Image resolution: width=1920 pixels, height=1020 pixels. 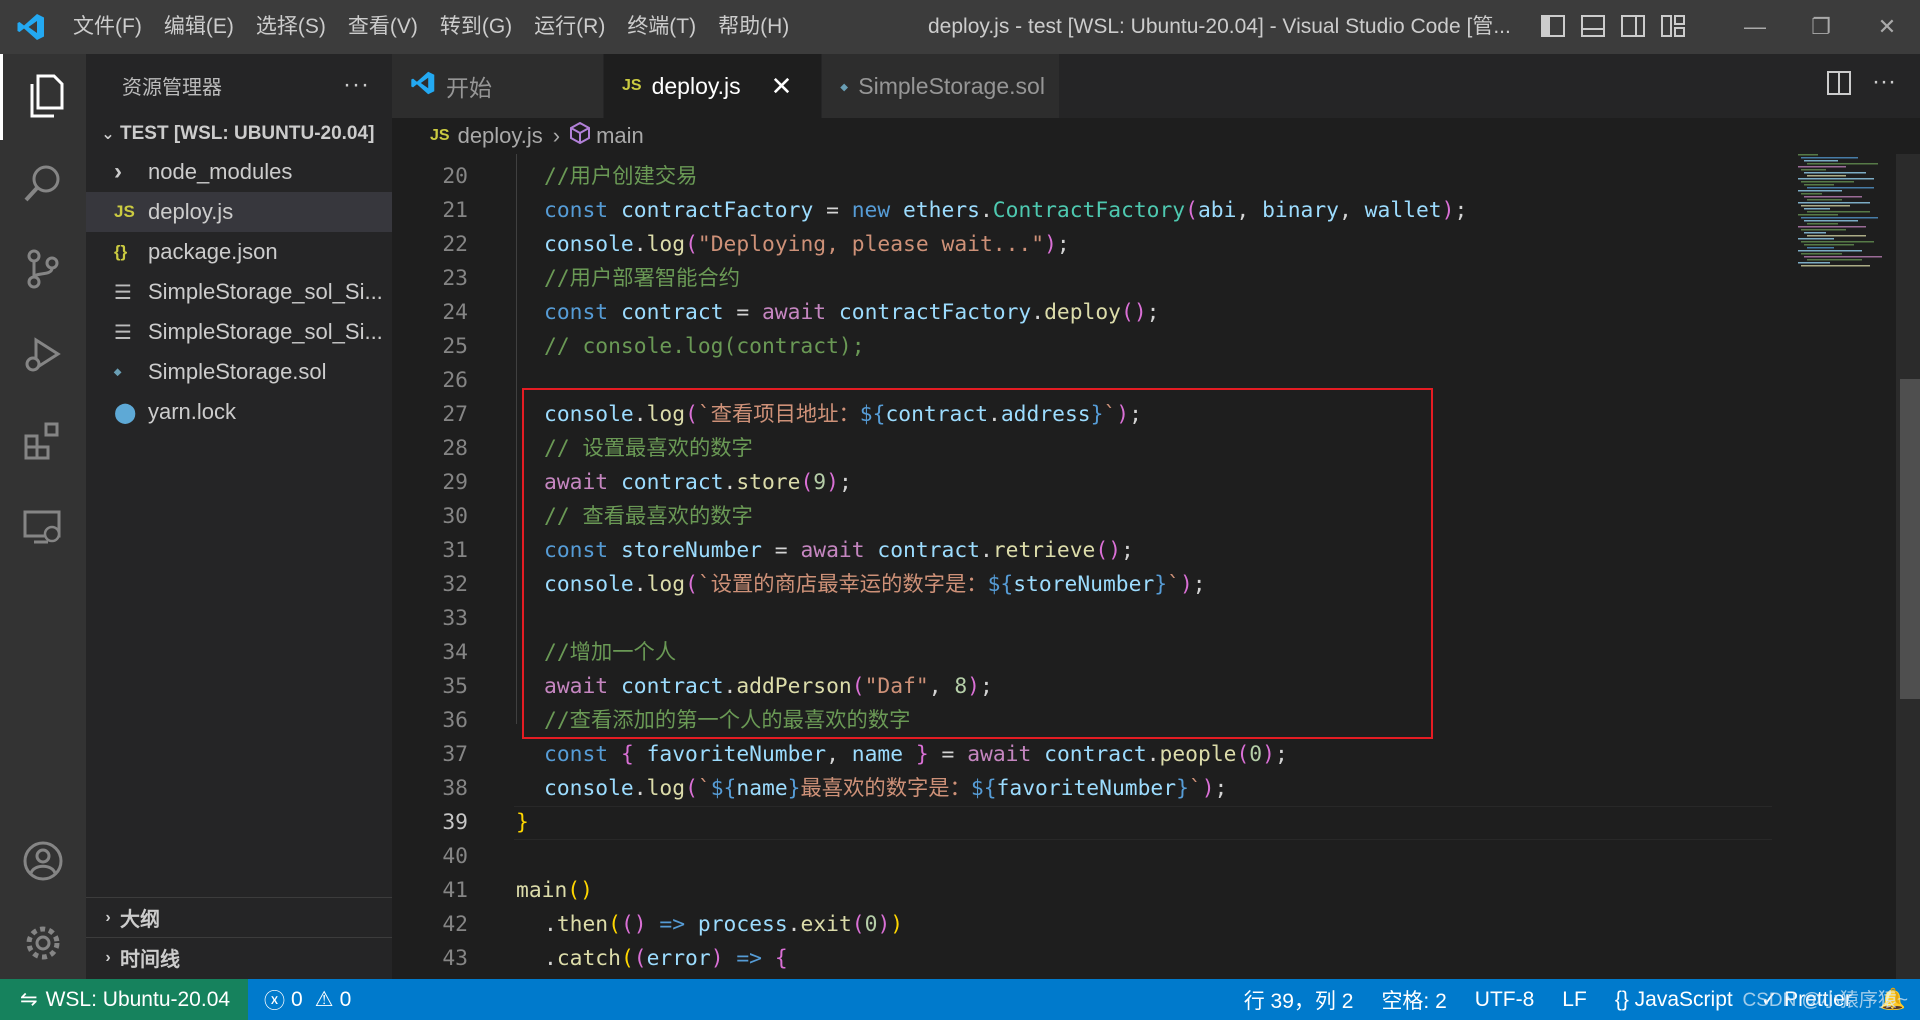 I want to click on tab-label: SimpleStorage.sol, so click(x=951, y=85).